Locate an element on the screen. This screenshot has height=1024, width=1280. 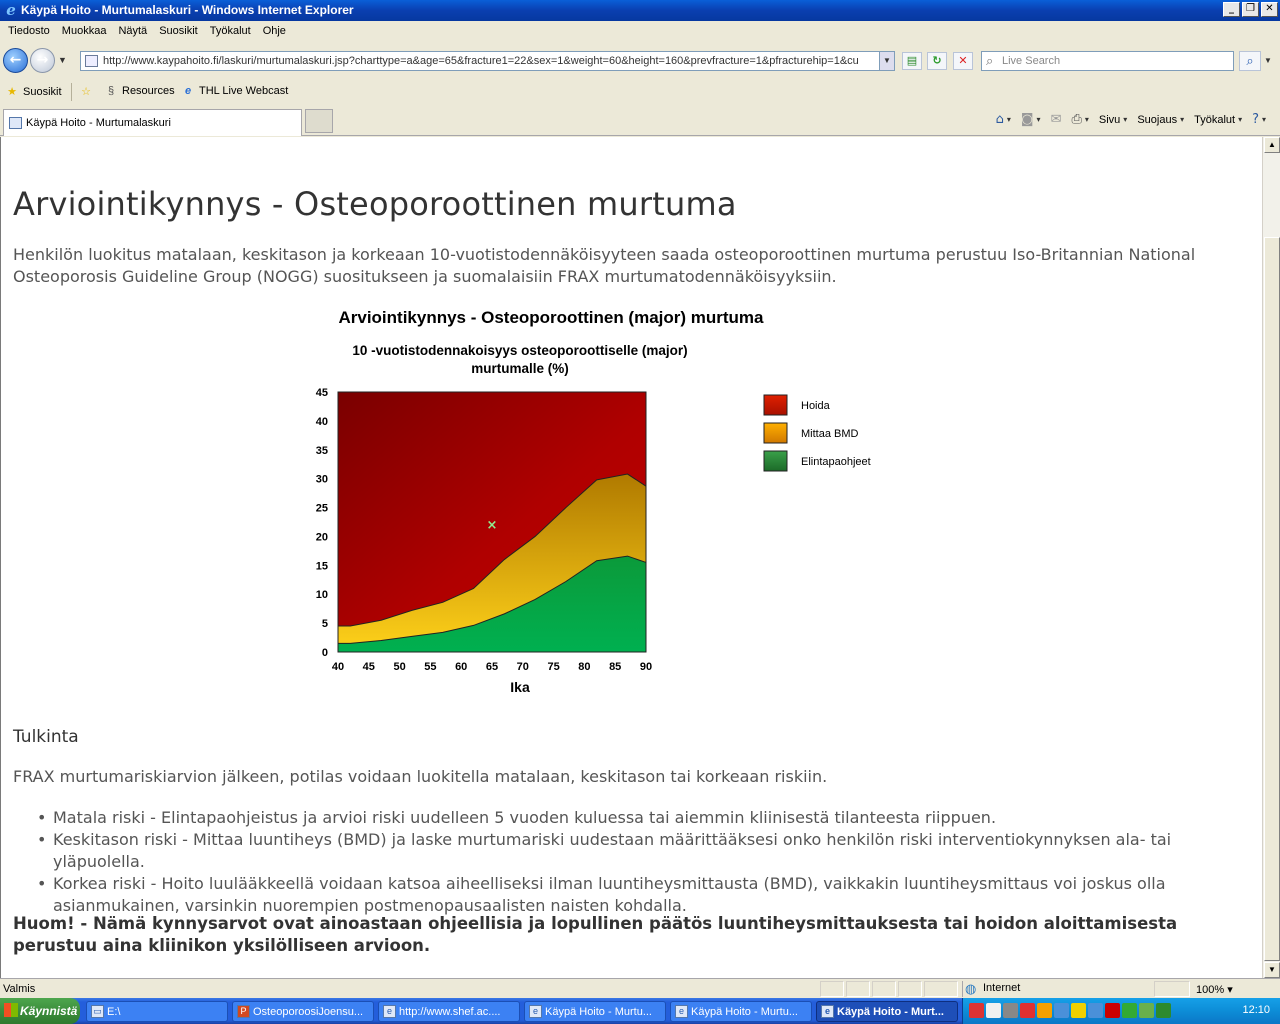
ie-icon: e is located at coordinates (389, 1011).